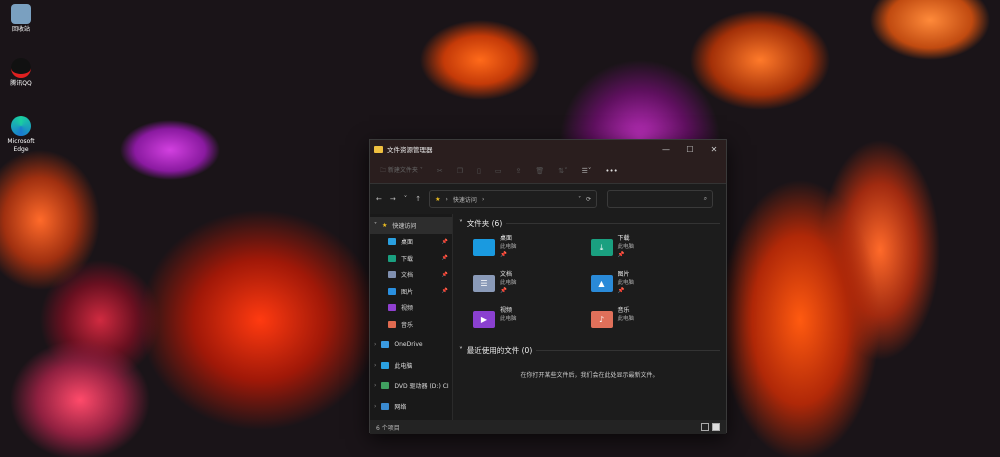  What do you see at coordinates (379, 199) in the screenshot?
I see `back-icon: ←` at bounding box center [379, 199].